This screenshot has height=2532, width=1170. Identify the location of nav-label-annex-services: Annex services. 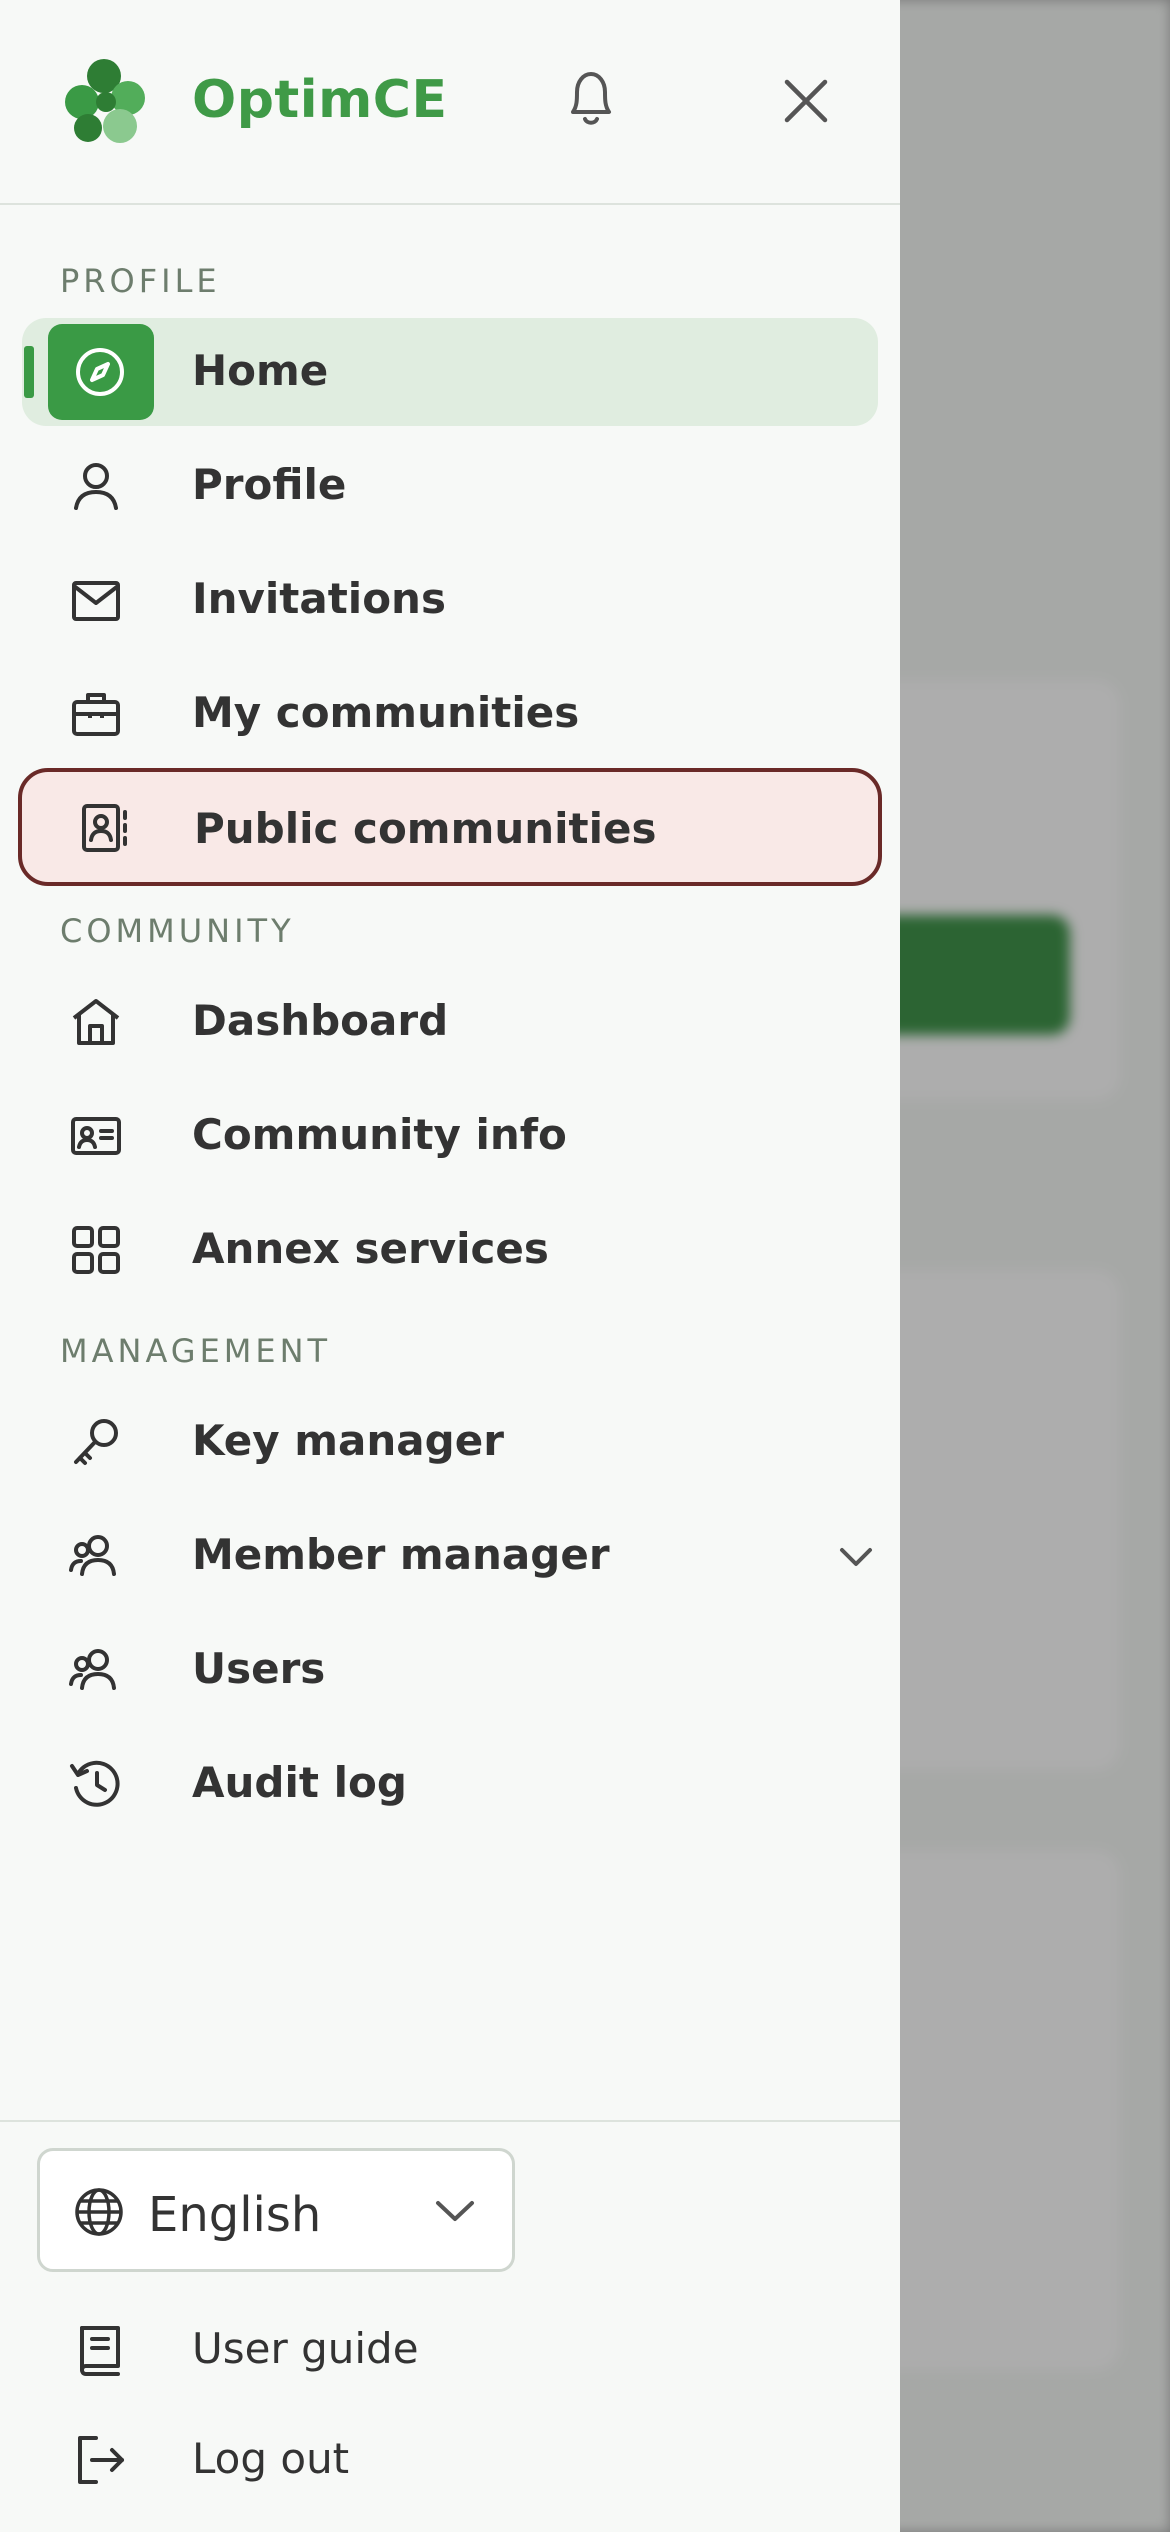
(370, 1248).